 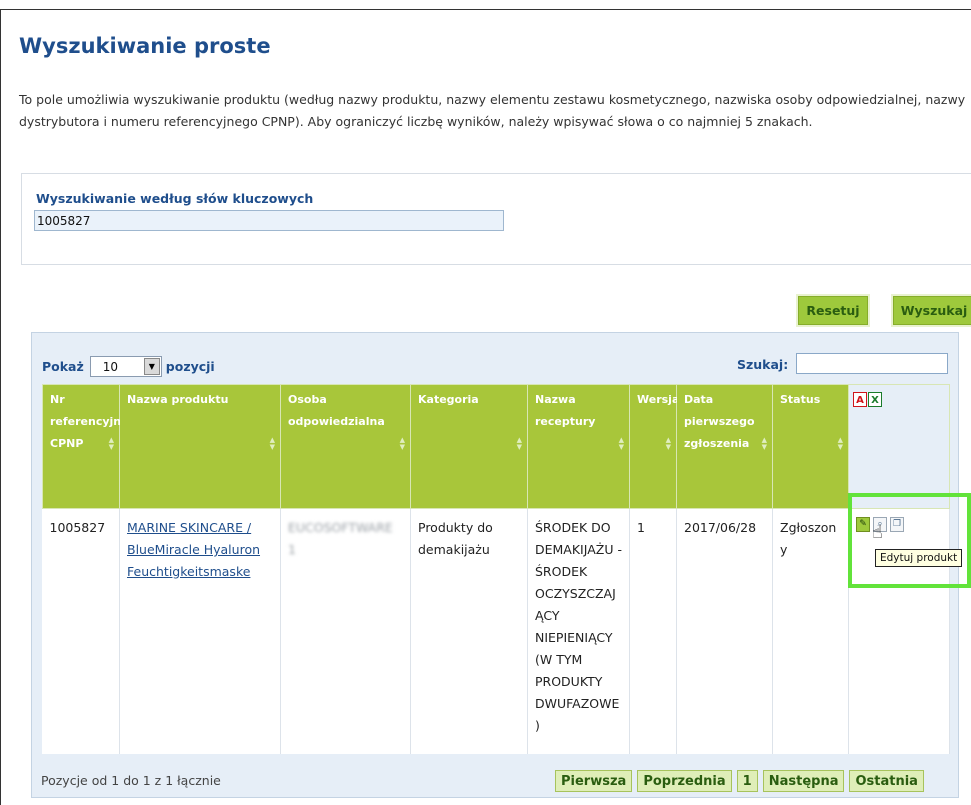 What do you see at coordinates (872, 363) in the screenshot?
I see `filter-input` at bounding box center [872, 363].